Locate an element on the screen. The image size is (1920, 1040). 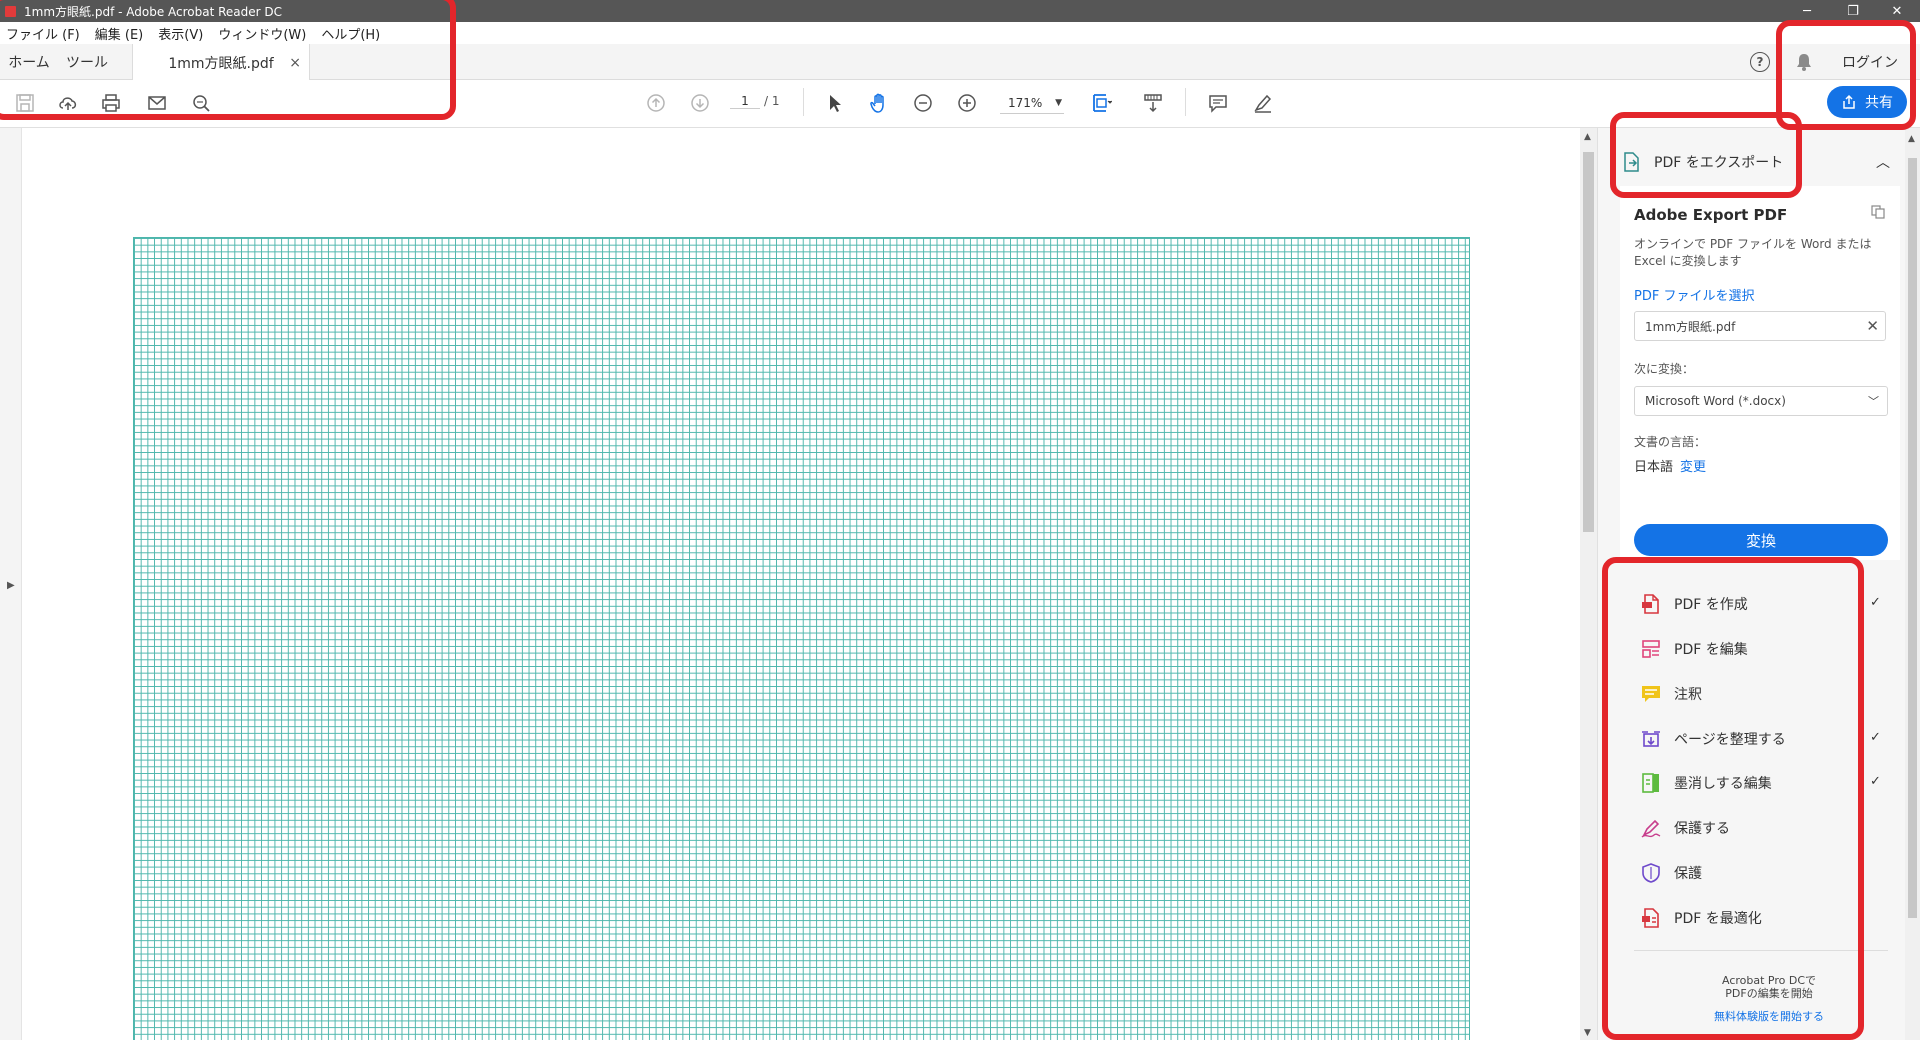
scroll-mode-icon is located at coordinates (1153, 103).